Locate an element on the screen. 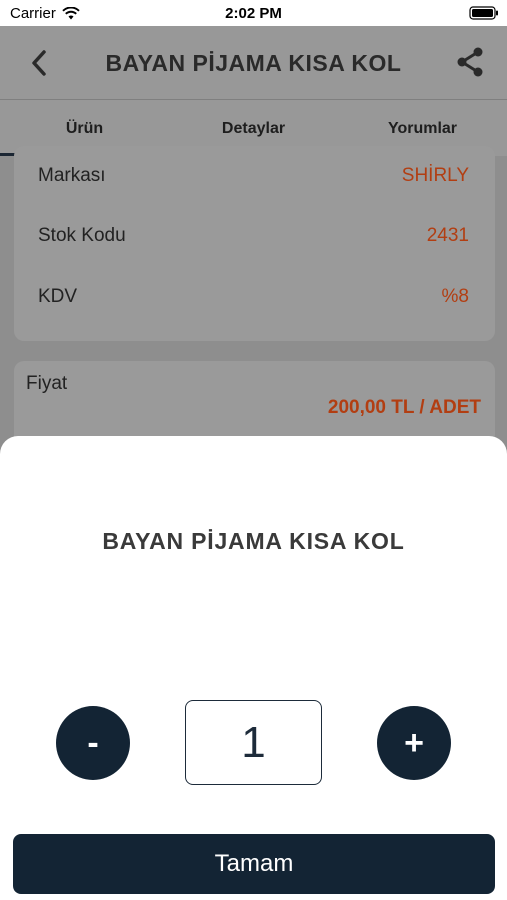  quantity-field: 1 is located at coordinates (253, 742).